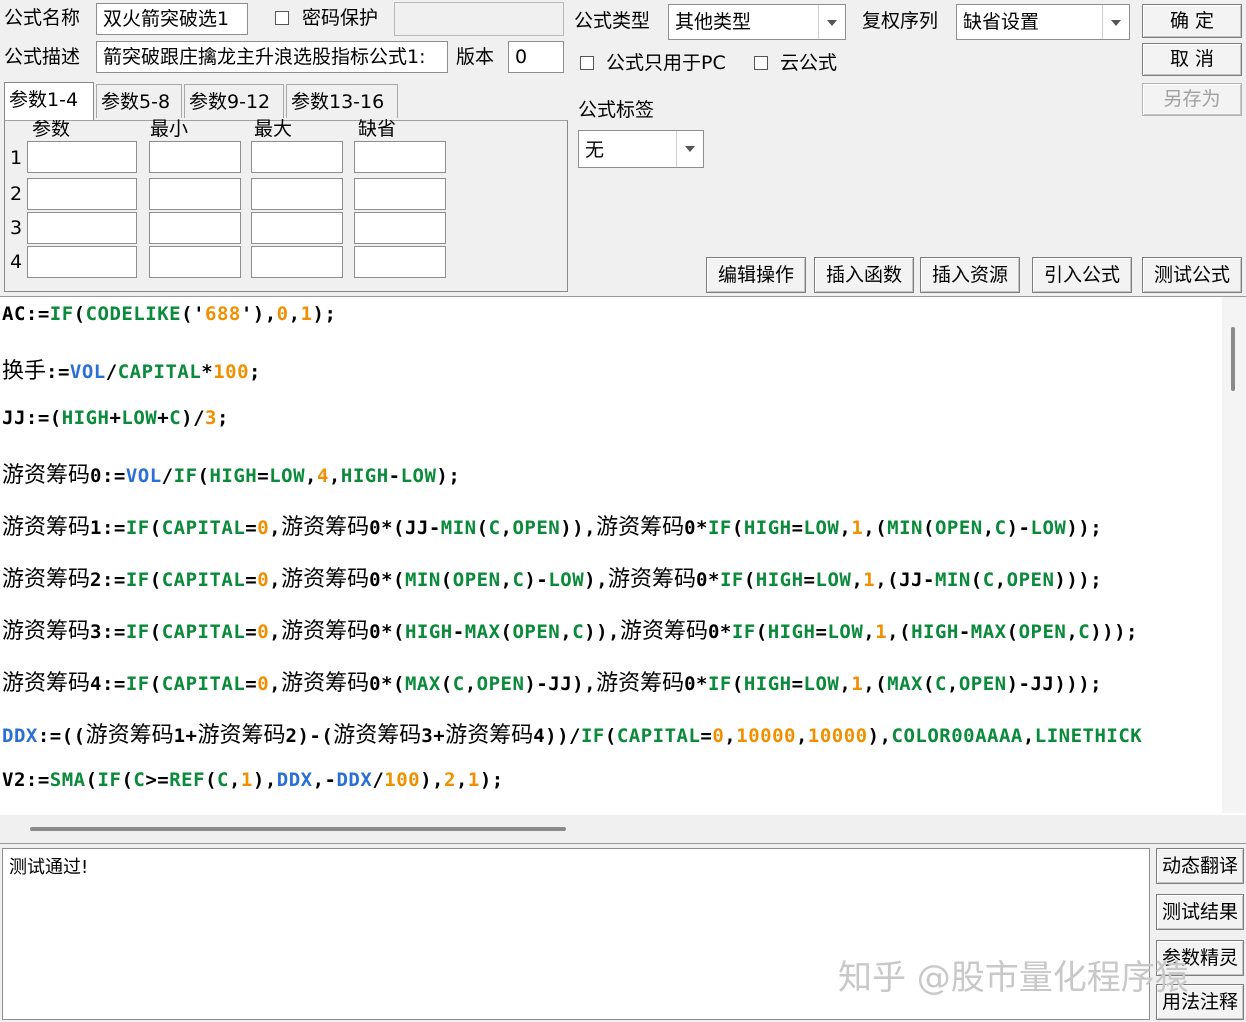 The image size is (1246, 1022). What do you see at coordinates (1192, 21) in the screenshot?
I see `ok-button: 确 定` at bounding box center [1192, 21].